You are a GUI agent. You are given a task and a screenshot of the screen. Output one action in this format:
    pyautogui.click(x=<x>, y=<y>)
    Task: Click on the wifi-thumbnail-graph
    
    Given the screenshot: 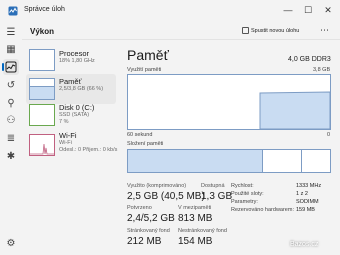 What is the action you would take?
    pyautogui.click(x=42, y=145)
    